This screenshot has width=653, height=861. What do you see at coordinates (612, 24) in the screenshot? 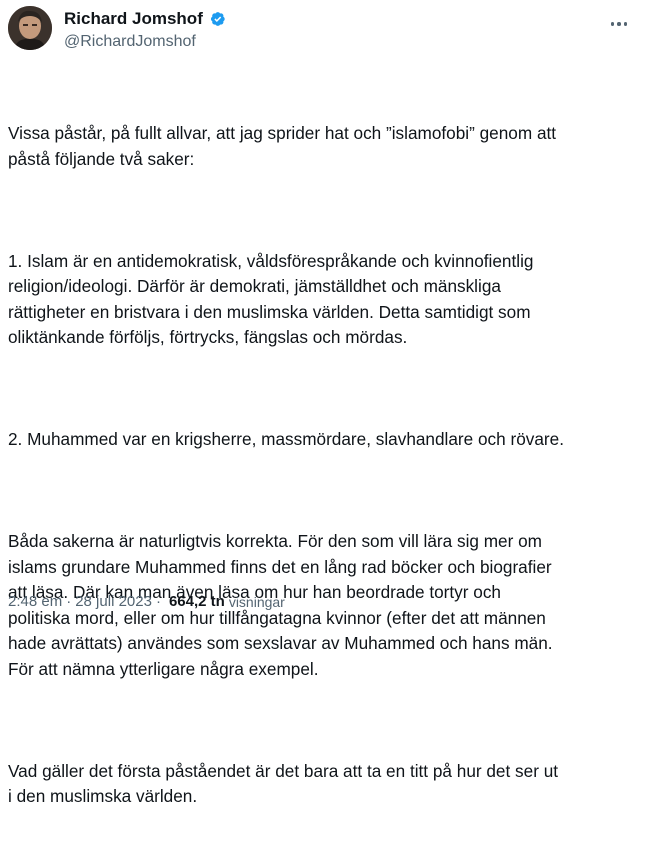
I see `more-options-icon` at bounding box center [612, 24].